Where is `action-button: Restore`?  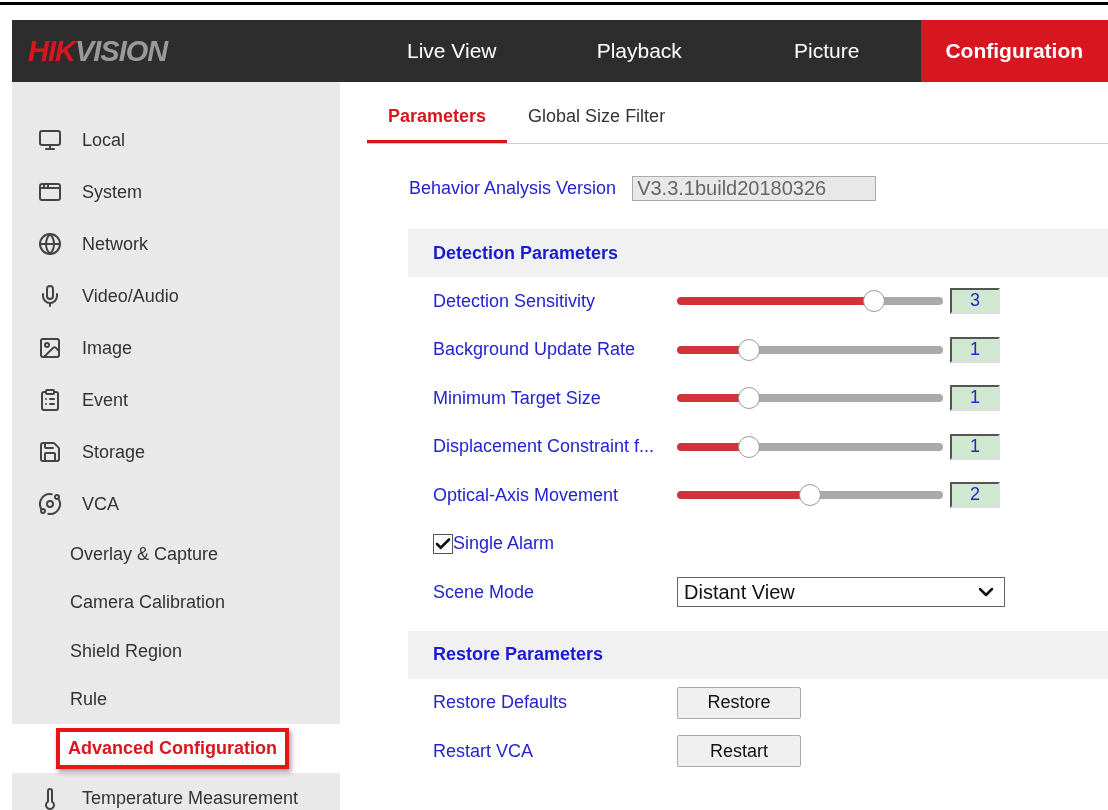 action-button: Restore is located at coordinates (739, 702).